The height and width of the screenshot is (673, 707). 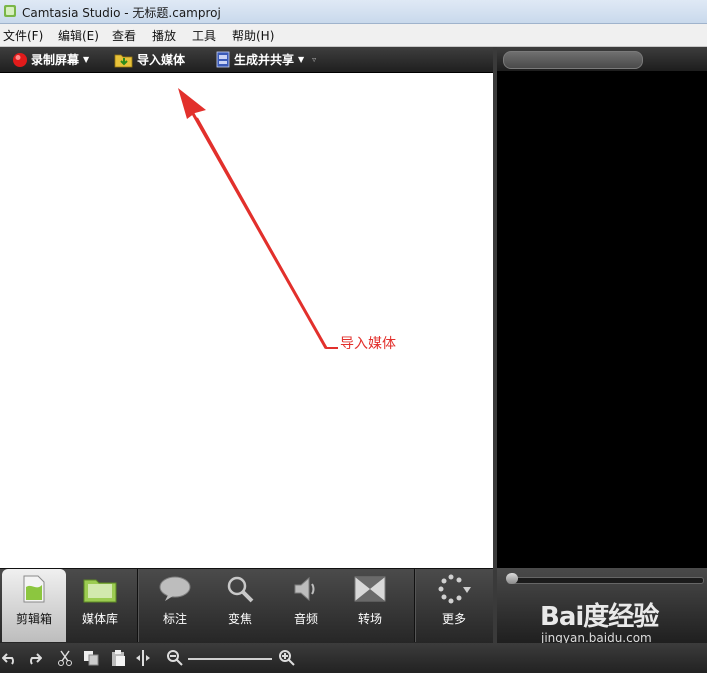 I want to click on more-dots-icon, so click(x=454, y=589).